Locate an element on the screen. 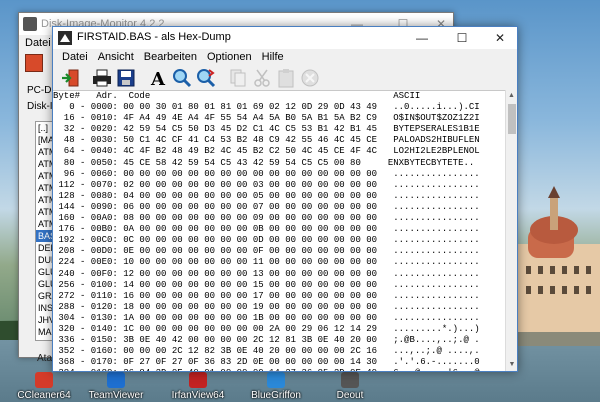  svg-text: A is located at coordinates (158, 78).